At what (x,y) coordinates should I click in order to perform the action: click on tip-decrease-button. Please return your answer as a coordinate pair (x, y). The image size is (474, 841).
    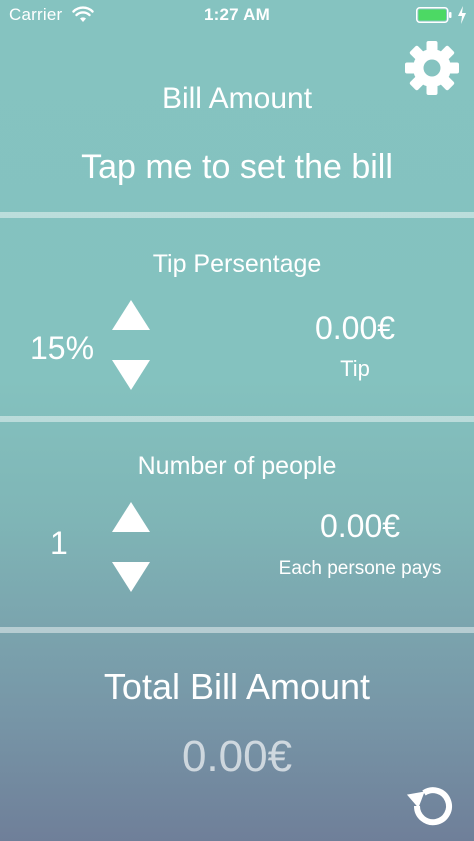
    Looking at the image, I should click on (131, 375).